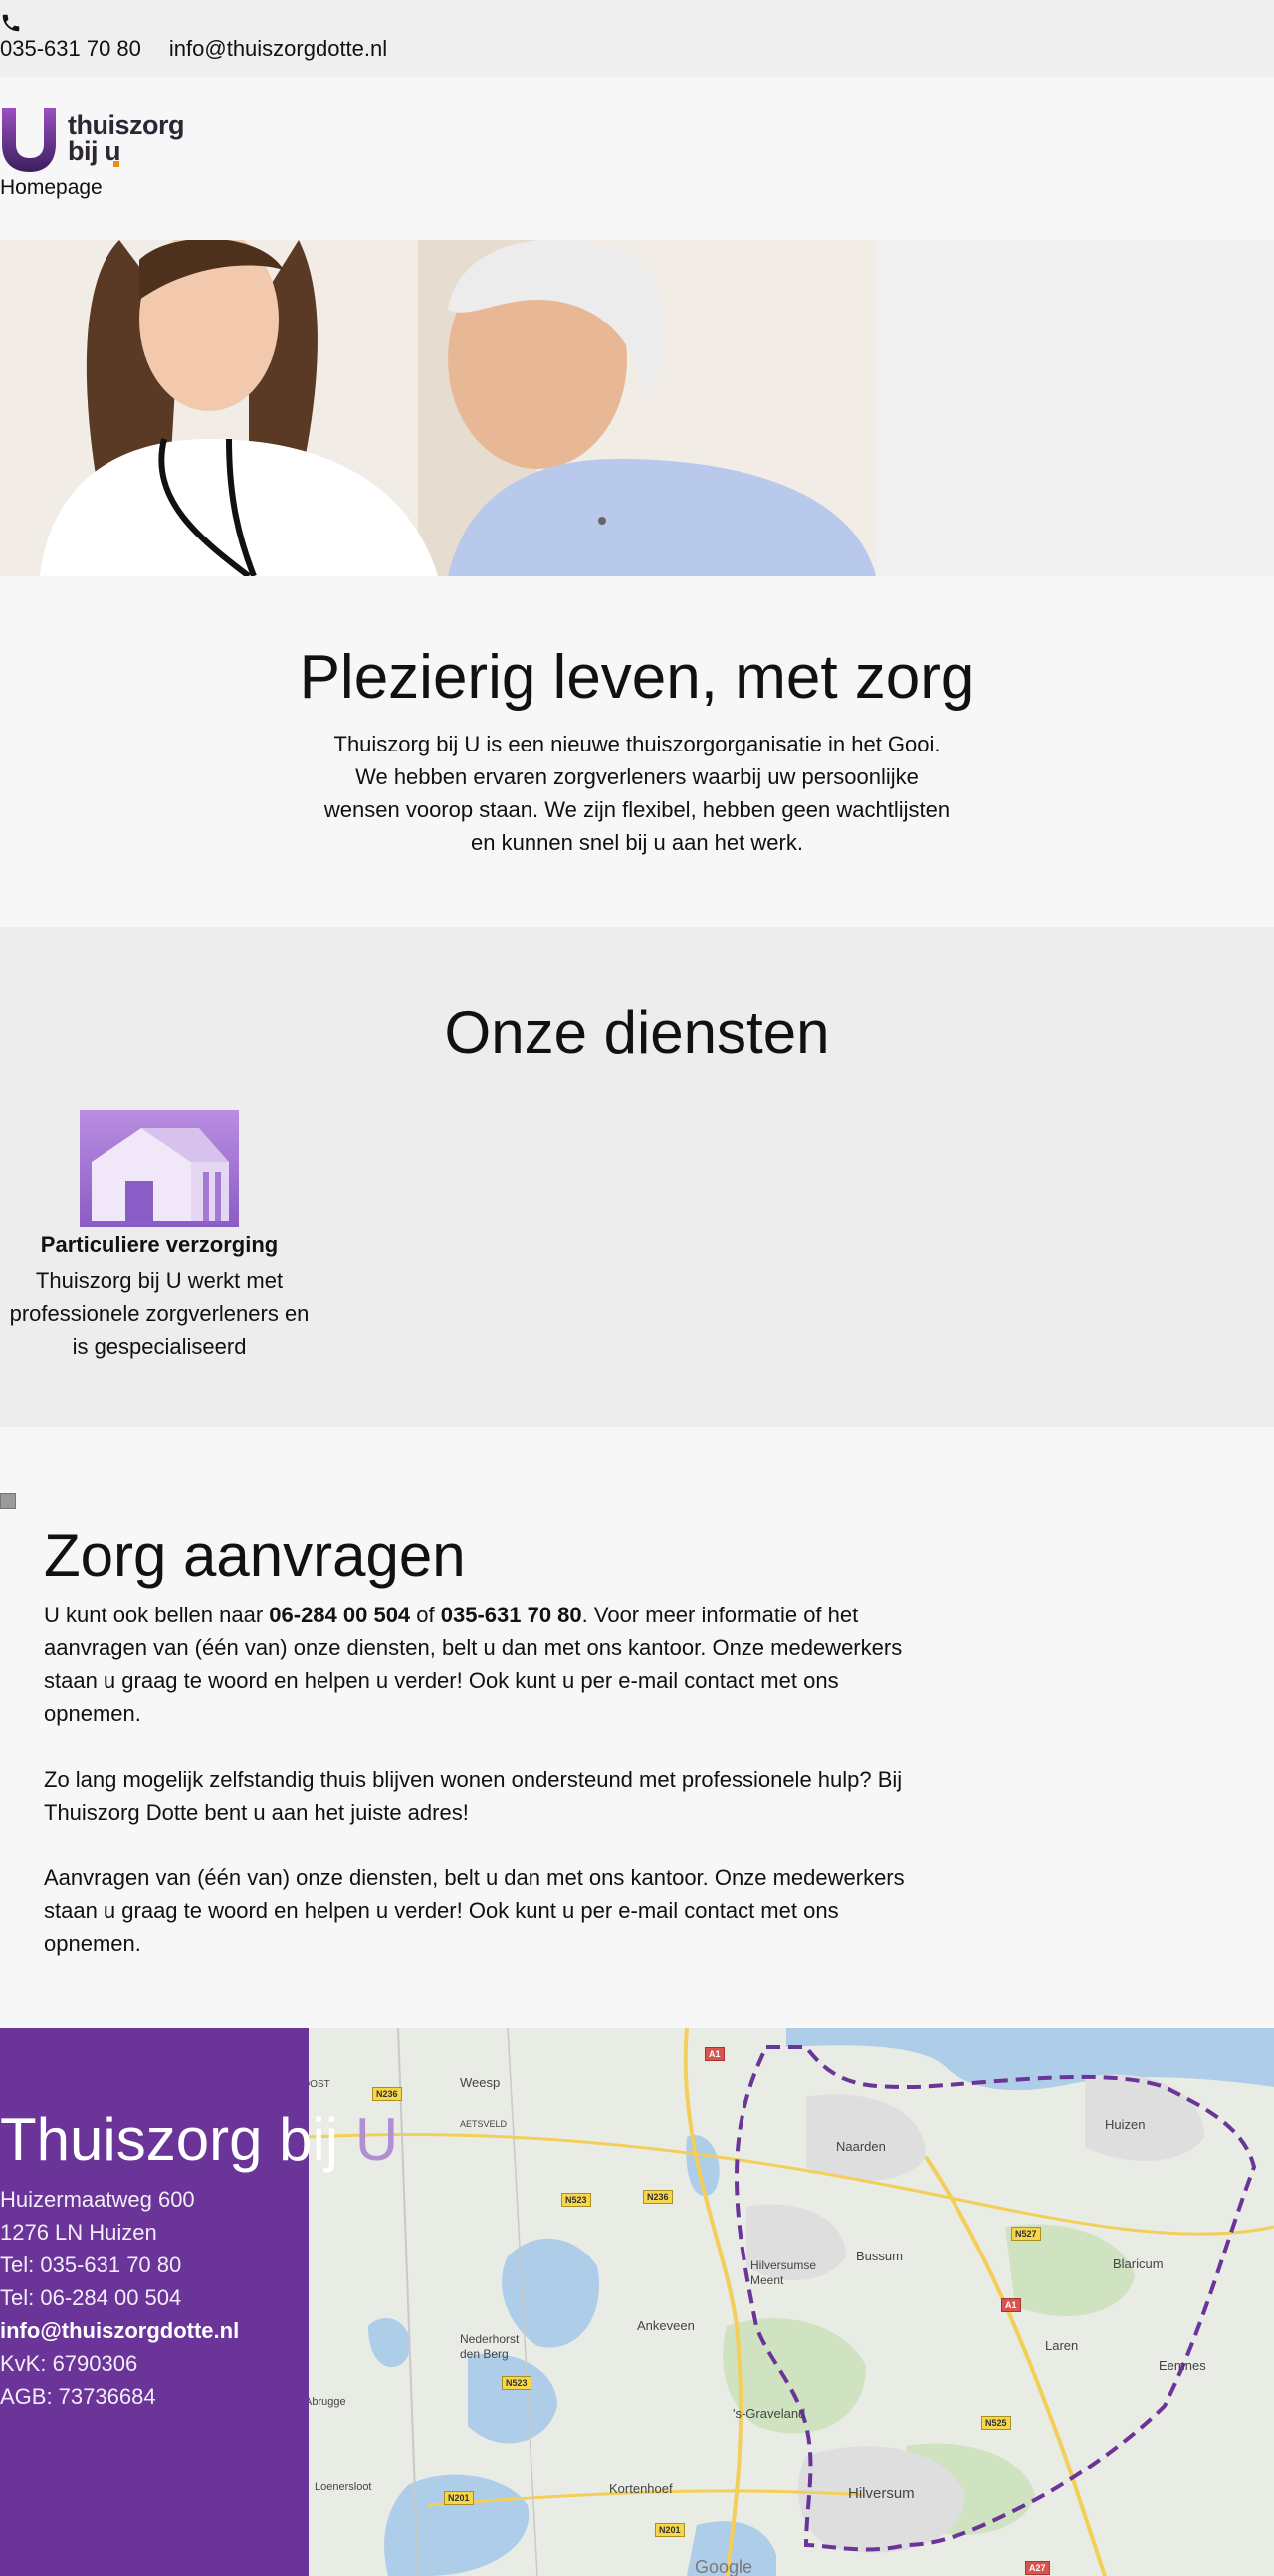  Describe the element at coordinates (78, 2232) in the screenshot. I see `footer-address-line2: 1276 LN Huizen` at that location.